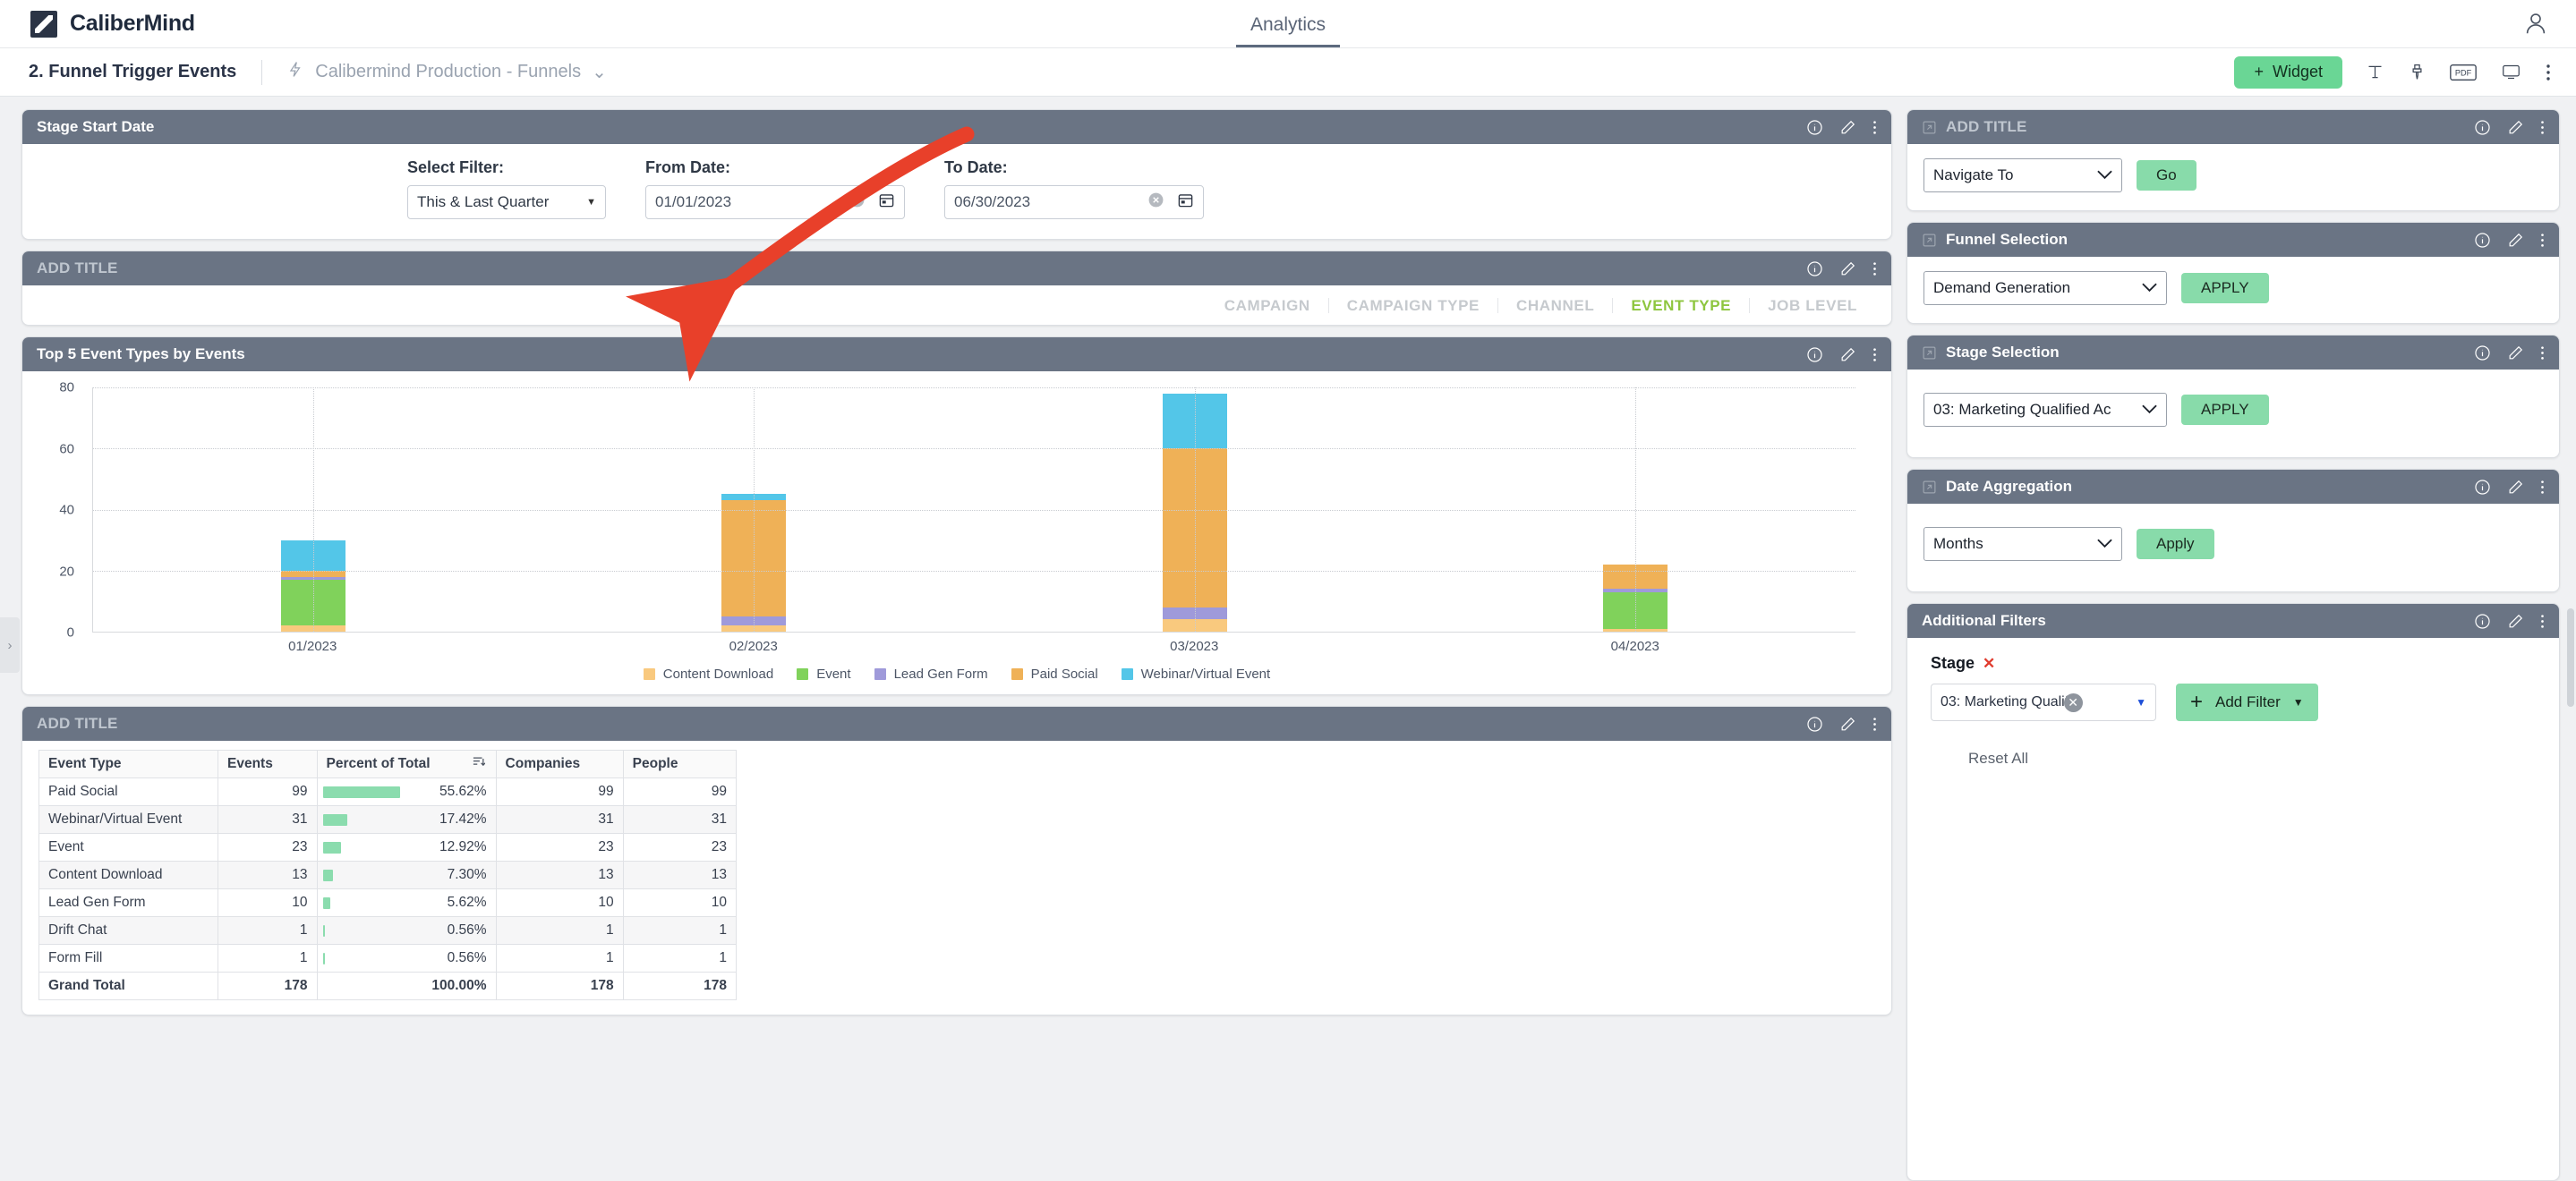 The image size is (2576, 1181). Describe the element at coordinates (388, 847) in the screenshot. I see `table-row: Event 23 12.92% 23 23` at that location.